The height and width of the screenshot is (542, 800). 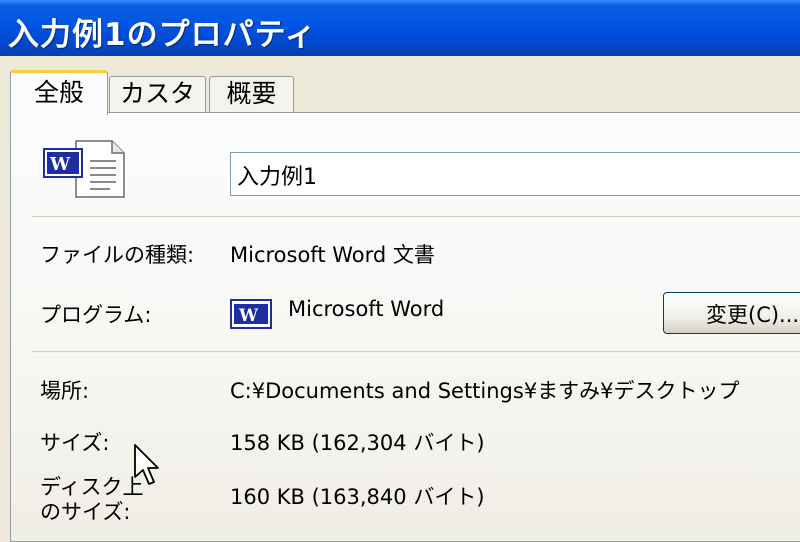 What do you see at coordinates (157, 109) in the screenshot?
I see `tab-custom: カスタム` at bounding box center [157, 109].